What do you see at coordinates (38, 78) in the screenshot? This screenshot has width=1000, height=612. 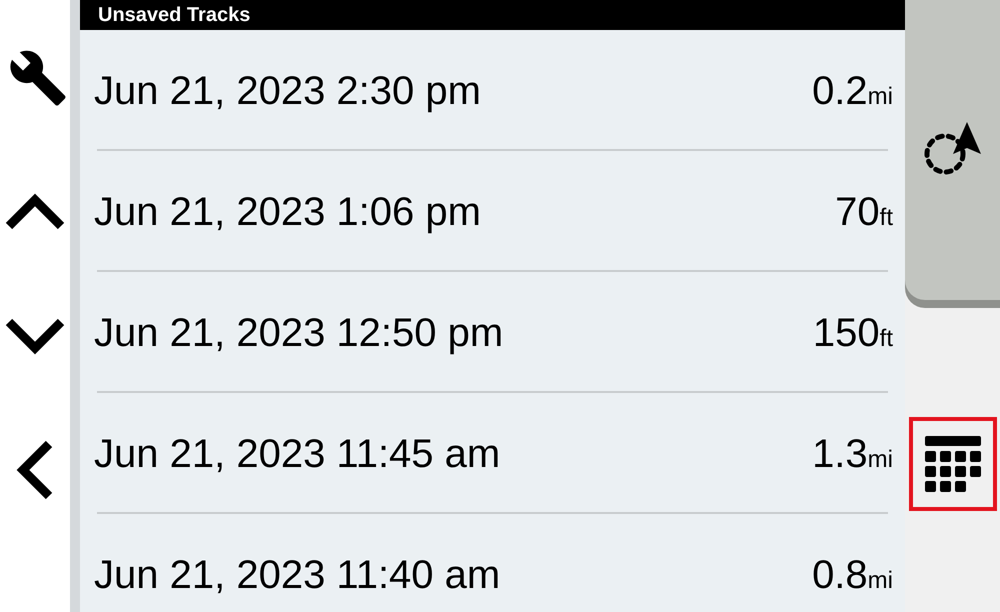 I see `wrench-icon` at bounding box center [38, 78].